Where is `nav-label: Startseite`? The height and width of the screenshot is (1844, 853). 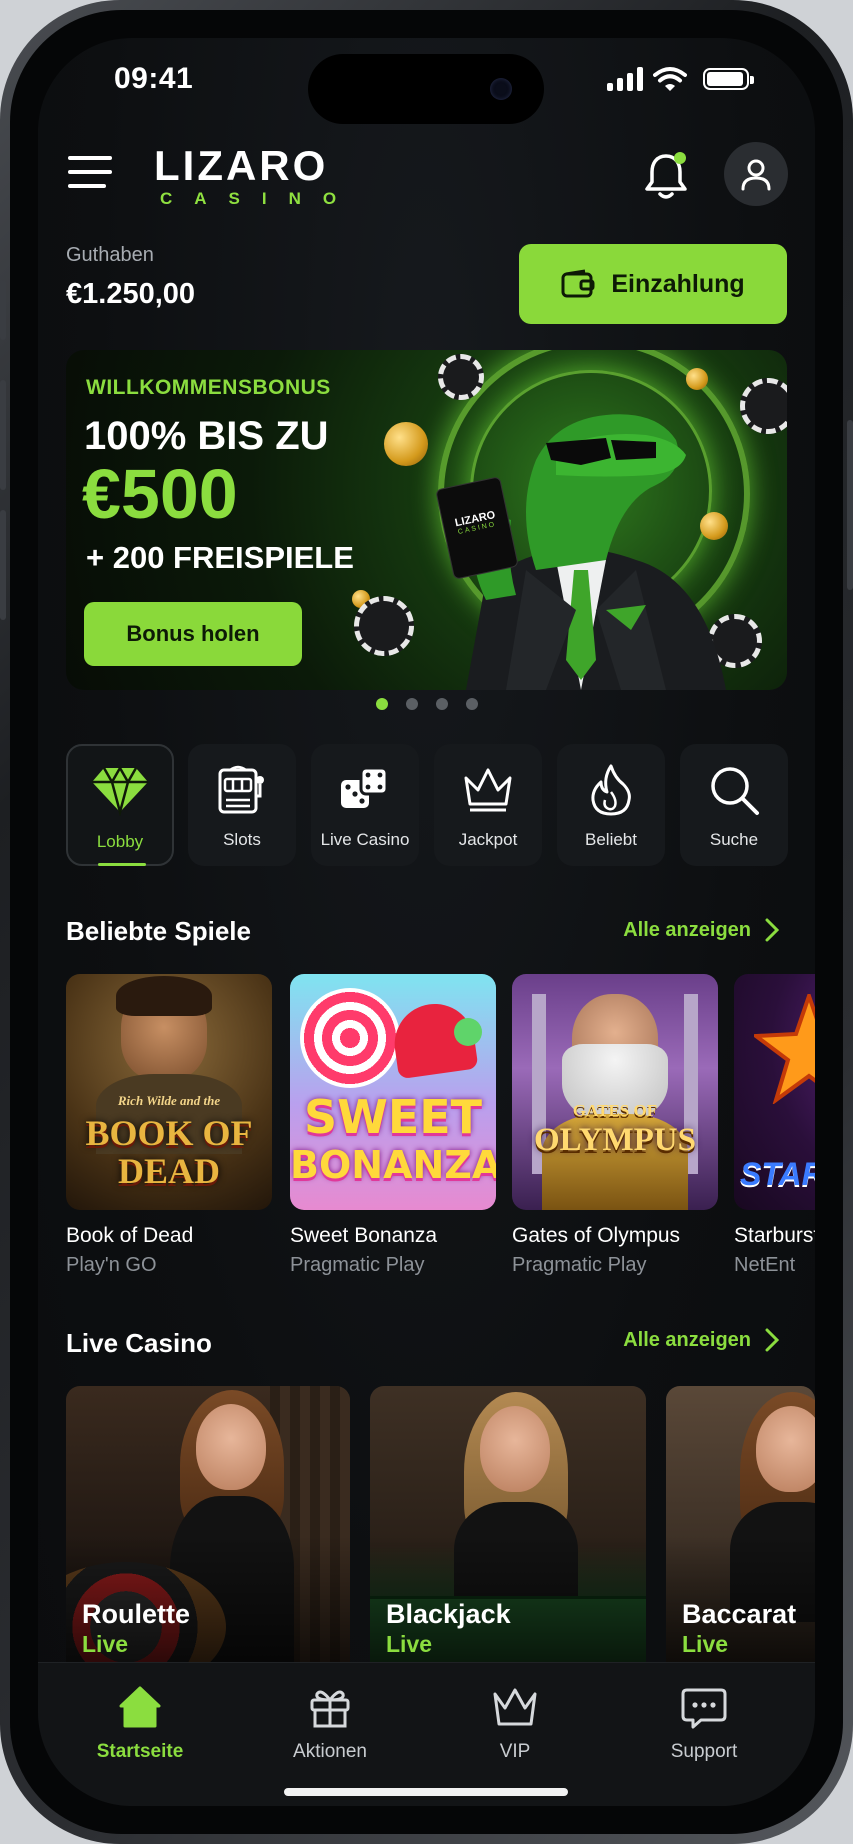
nav-label: Startseite is located at coordinates (140, 1751).